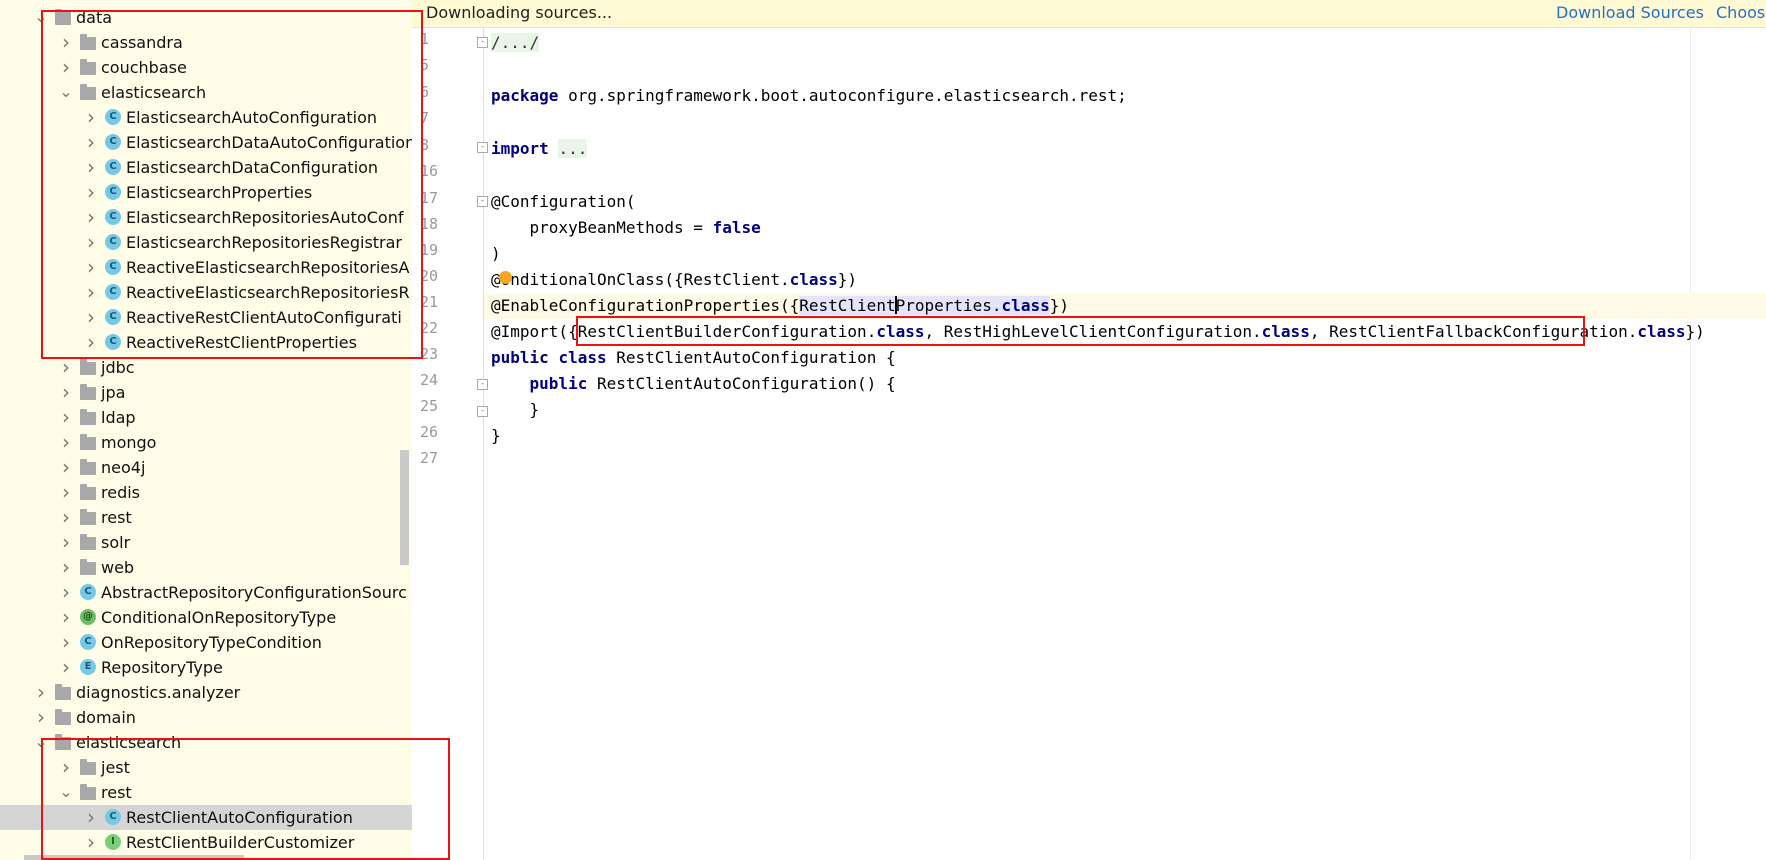  What do you see at coordinates (118, 417) in the screenshot?
I see `tree-row-label: ldap` at bounding box center [118, 417].